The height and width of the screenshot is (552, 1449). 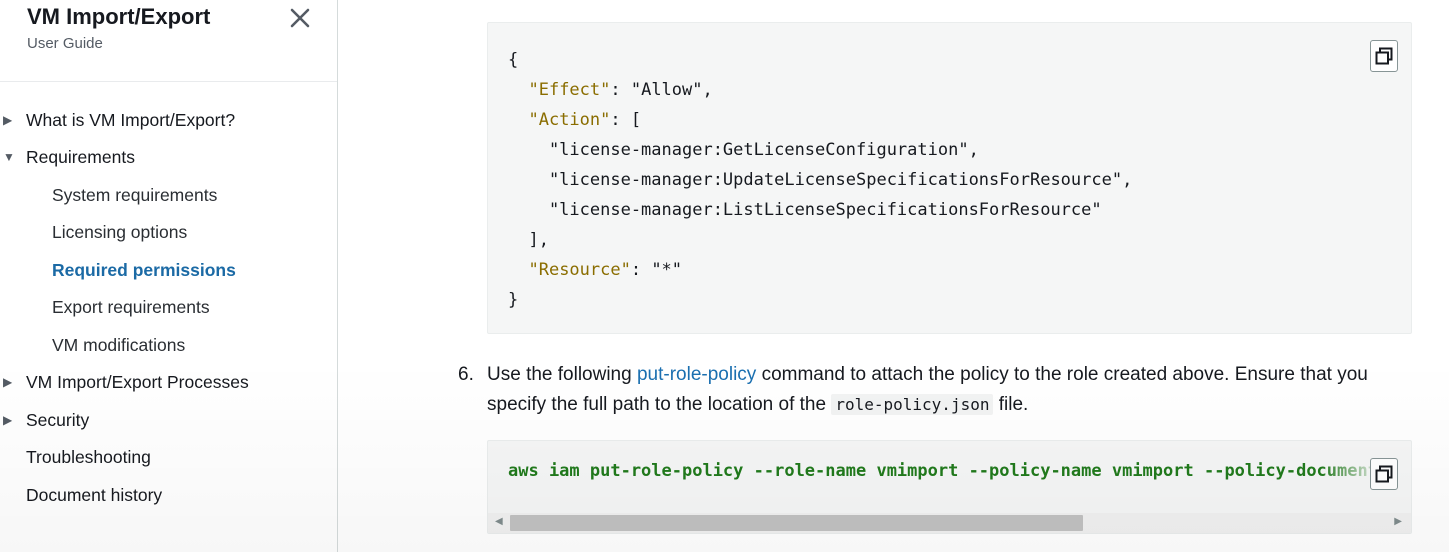 What do you see at coordinates (58, 420) in the screenshot?
I see `nav-item-label: Security` at bounding box center [58, 420].